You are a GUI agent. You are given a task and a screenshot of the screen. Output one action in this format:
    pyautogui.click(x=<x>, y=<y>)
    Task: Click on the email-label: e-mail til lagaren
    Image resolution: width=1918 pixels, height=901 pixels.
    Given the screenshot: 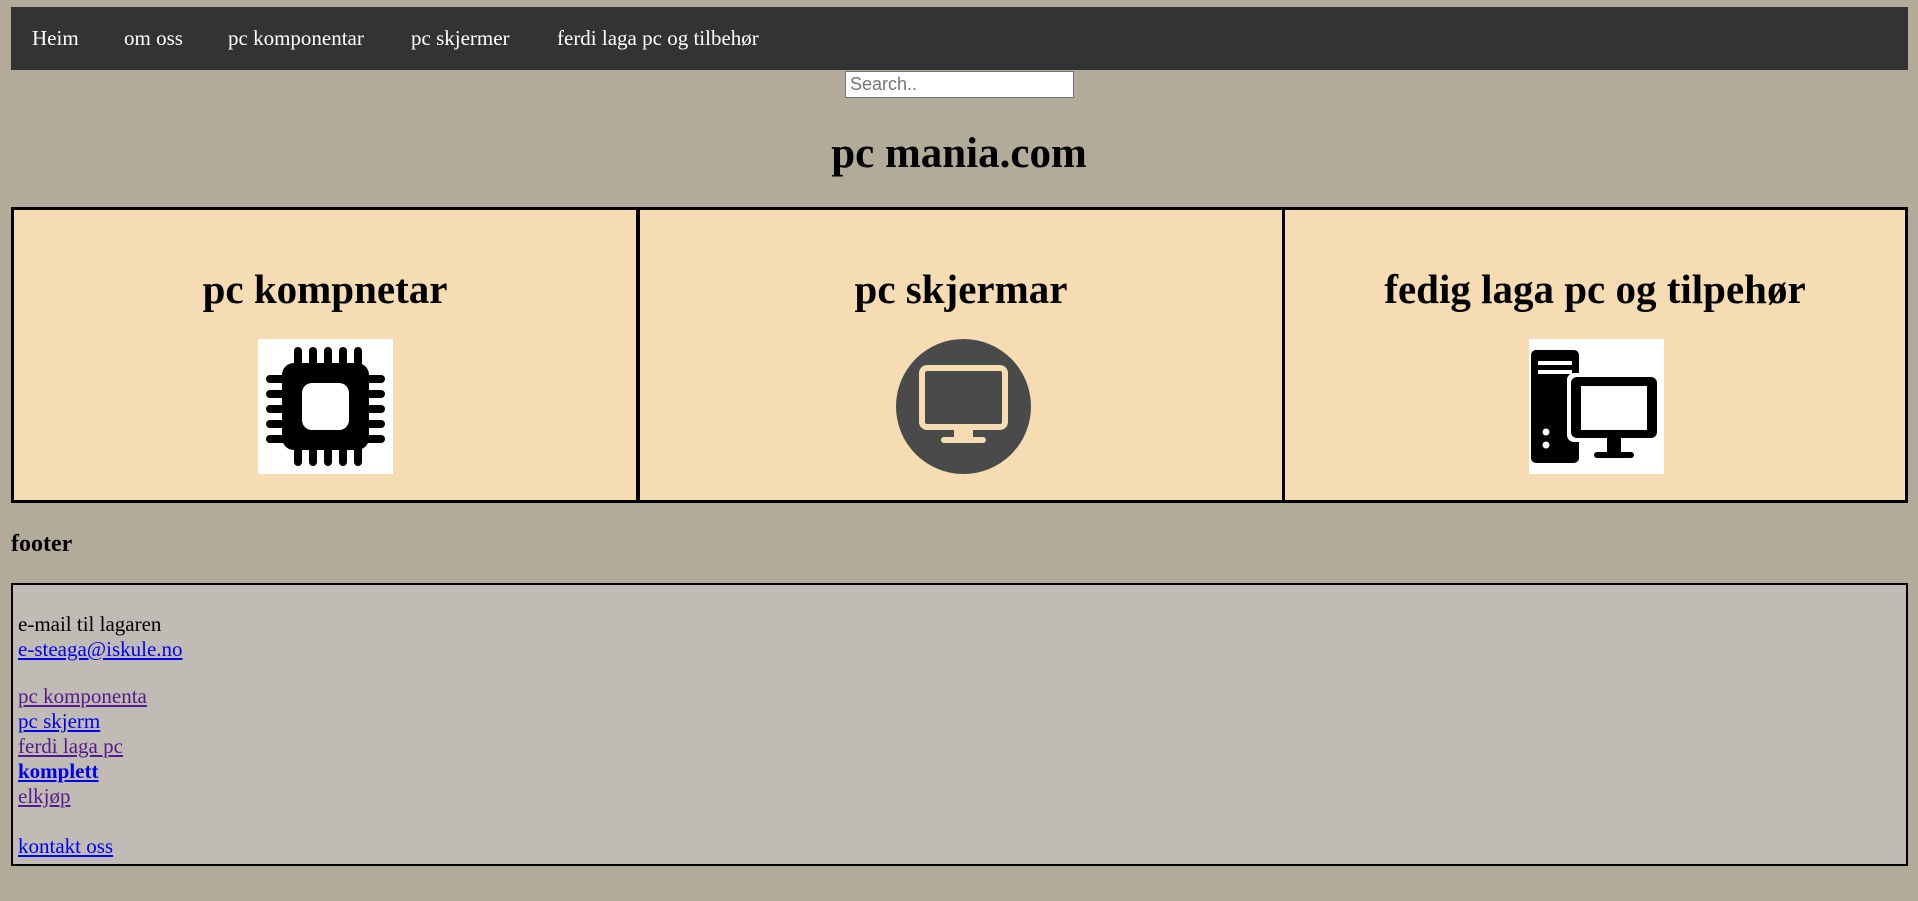 What is the action you would take?
    pyautogui.click(x=90, y=624)
    